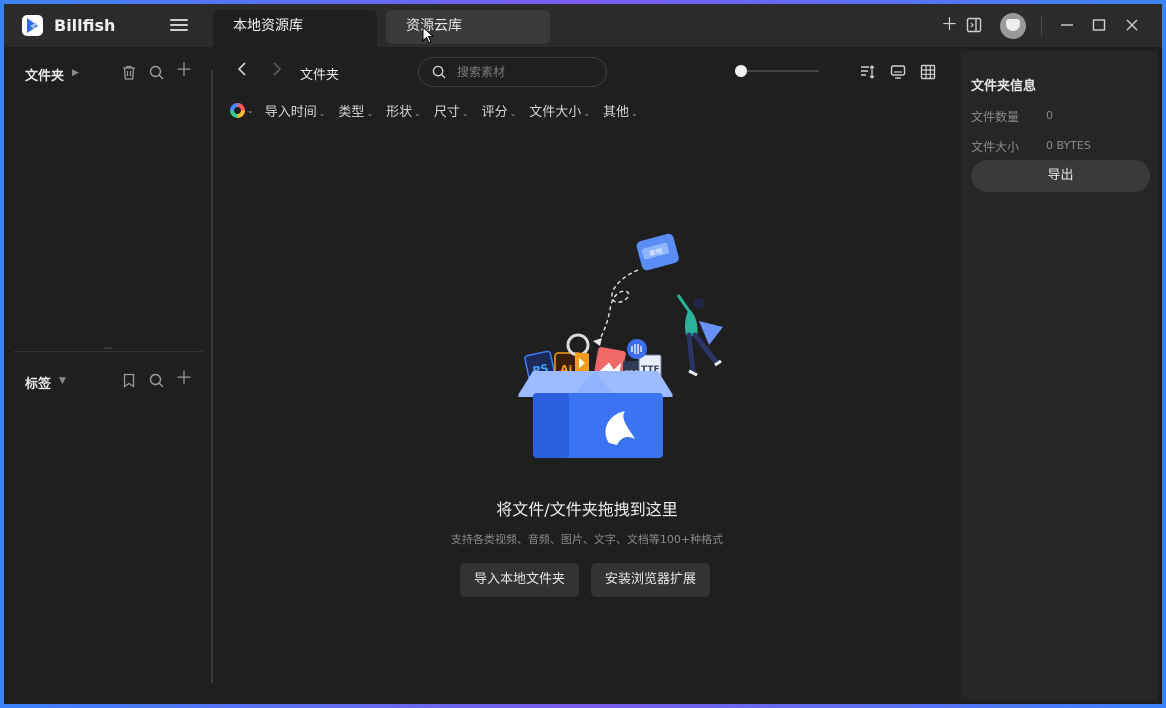 The width and height of the screenshot is (1166, 708). What do you see at coordinates (1132, 27) in the screenshot?
I see `close-icon` at bounding box center [1132, 27].